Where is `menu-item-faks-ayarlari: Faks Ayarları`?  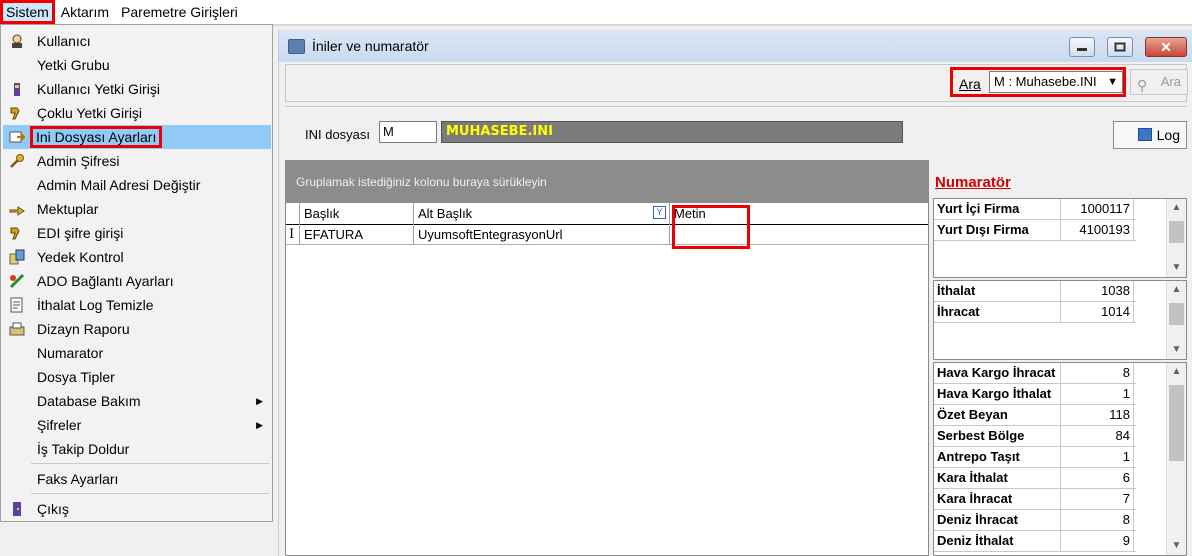 menu-item-faks-ayarlari: Faks Ayarları is located at coordinates (137, 479).